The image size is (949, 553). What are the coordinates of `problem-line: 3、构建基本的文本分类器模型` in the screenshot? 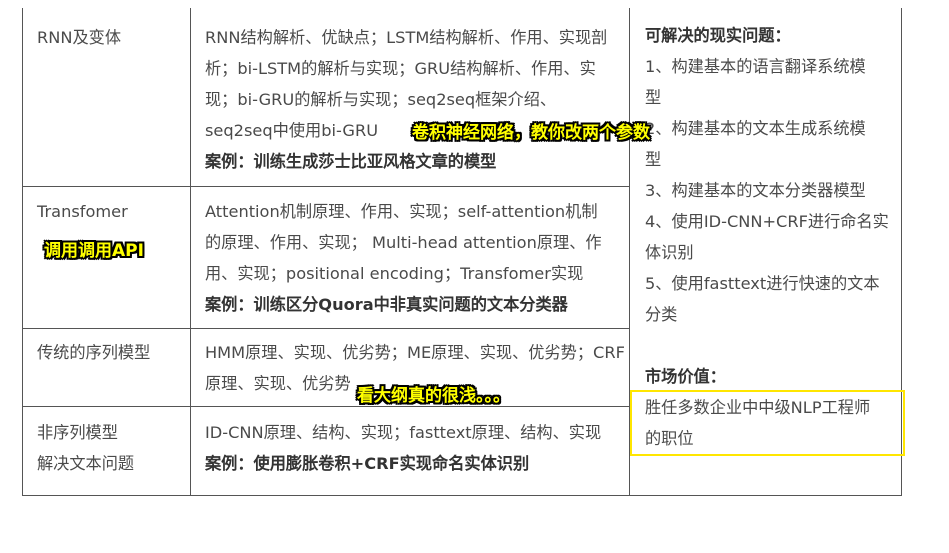 It's located at (755, 190).